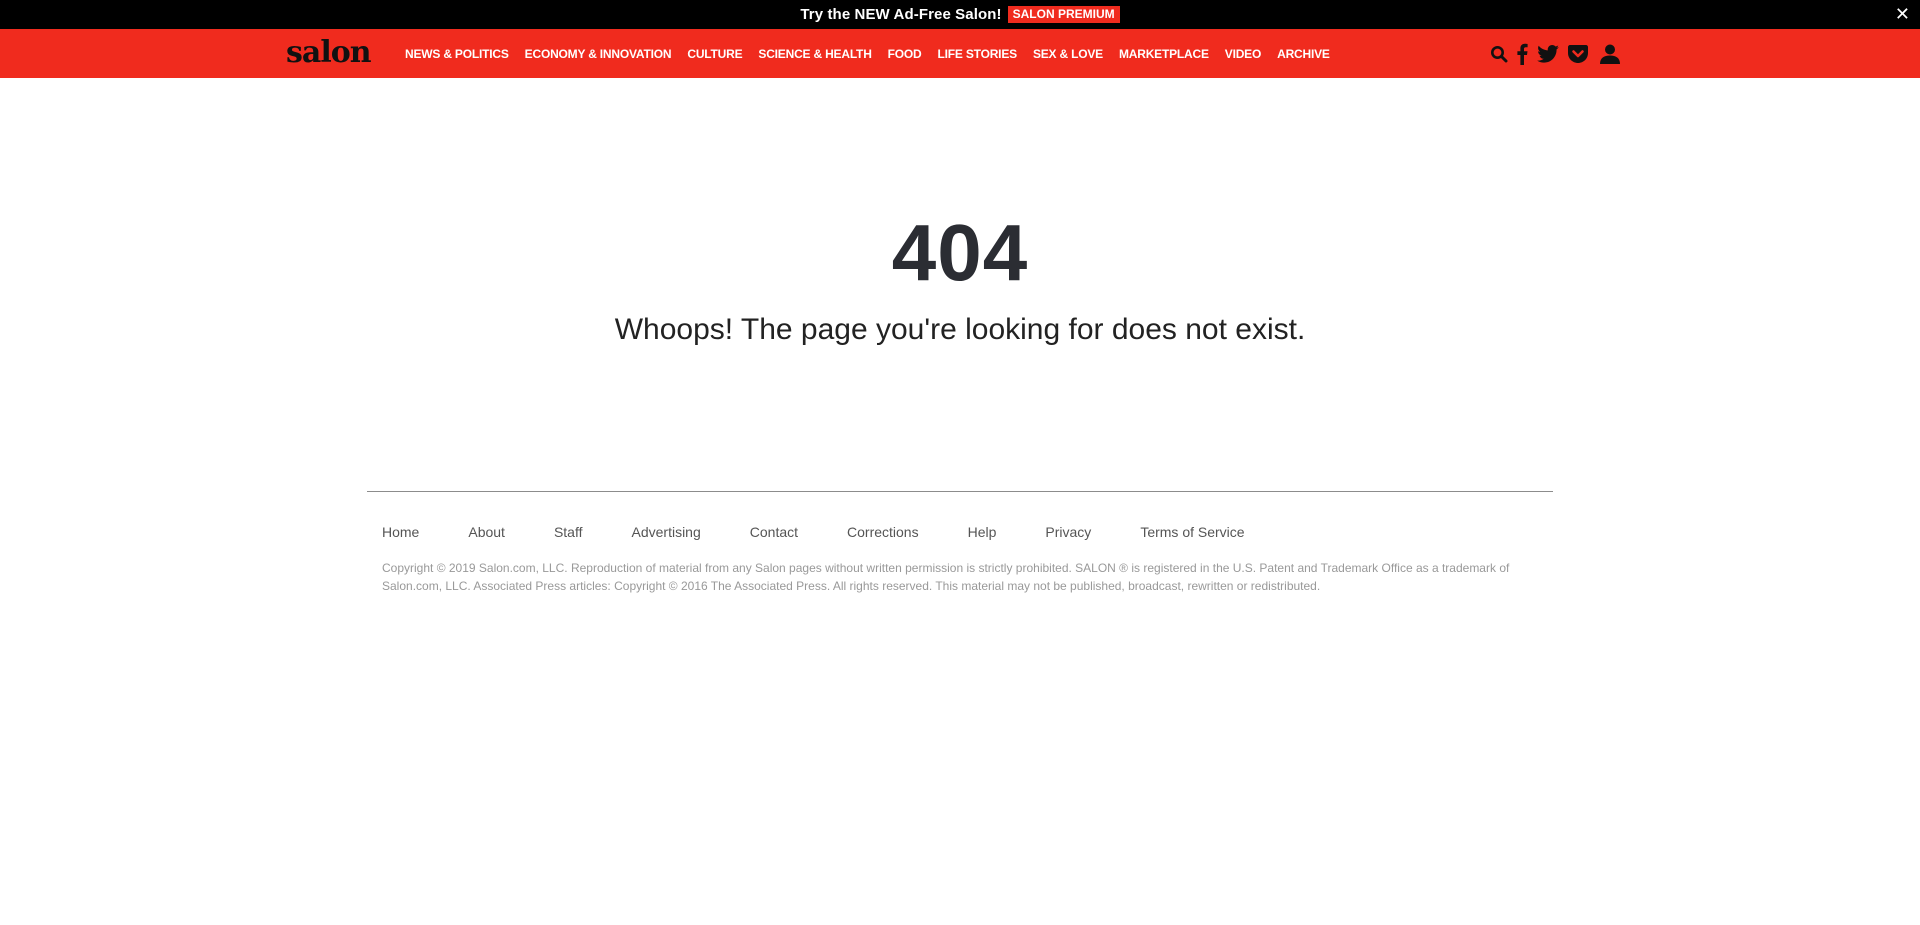 This screenshot has width=1920, height=925. What do you see at coordinates (1068, 532) in the screenshot?
I see `footer-link-privacy: Privacy` at bounding box center [1068, 532].